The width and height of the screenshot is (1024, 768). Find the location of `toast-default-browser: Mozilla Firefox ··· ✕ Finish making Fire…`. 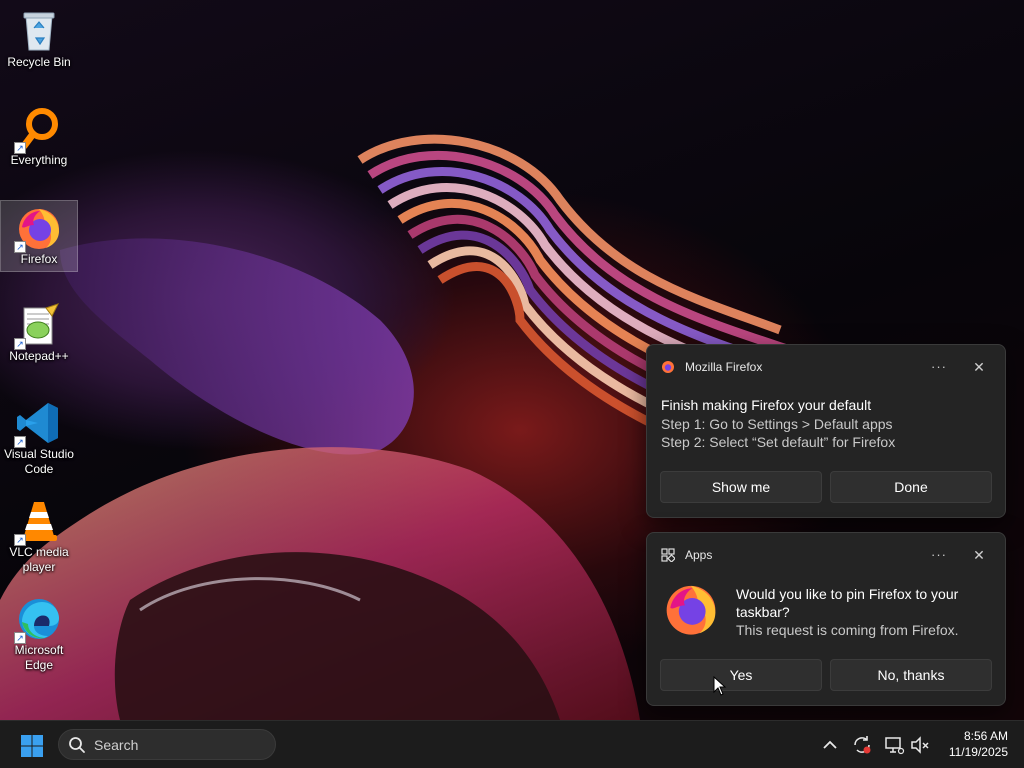

toast-default-browser: Mozilla Firefox ··· ✕ Finish making Fire… is located at coordinates (826, 431).